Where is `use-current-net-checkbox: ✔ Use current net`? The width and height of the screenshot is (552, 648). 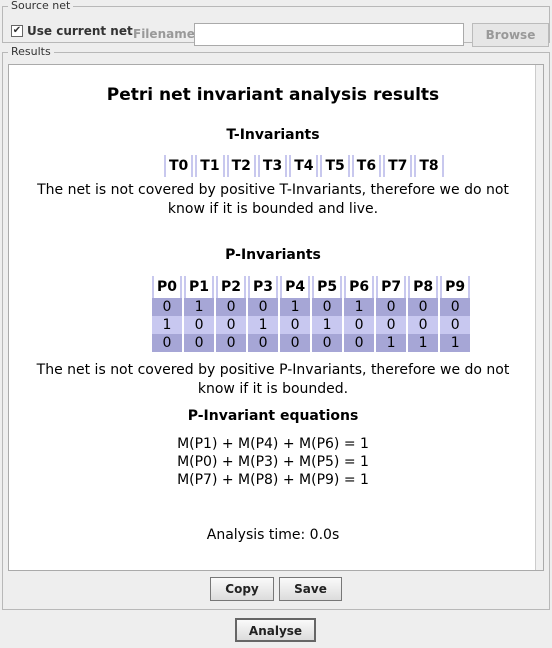 use-current-net-checkbox: ✔ Use current net is located at coordinates (72, 31).